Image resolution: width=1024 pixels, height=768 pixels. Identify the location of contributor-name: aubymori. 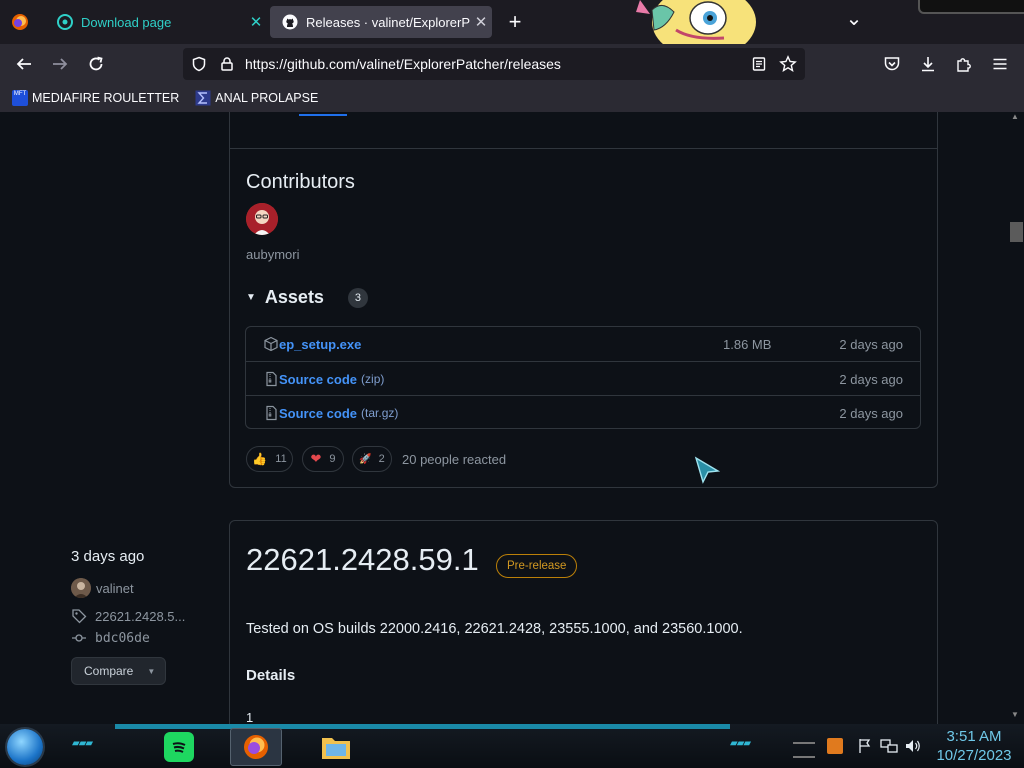
(272, 254).